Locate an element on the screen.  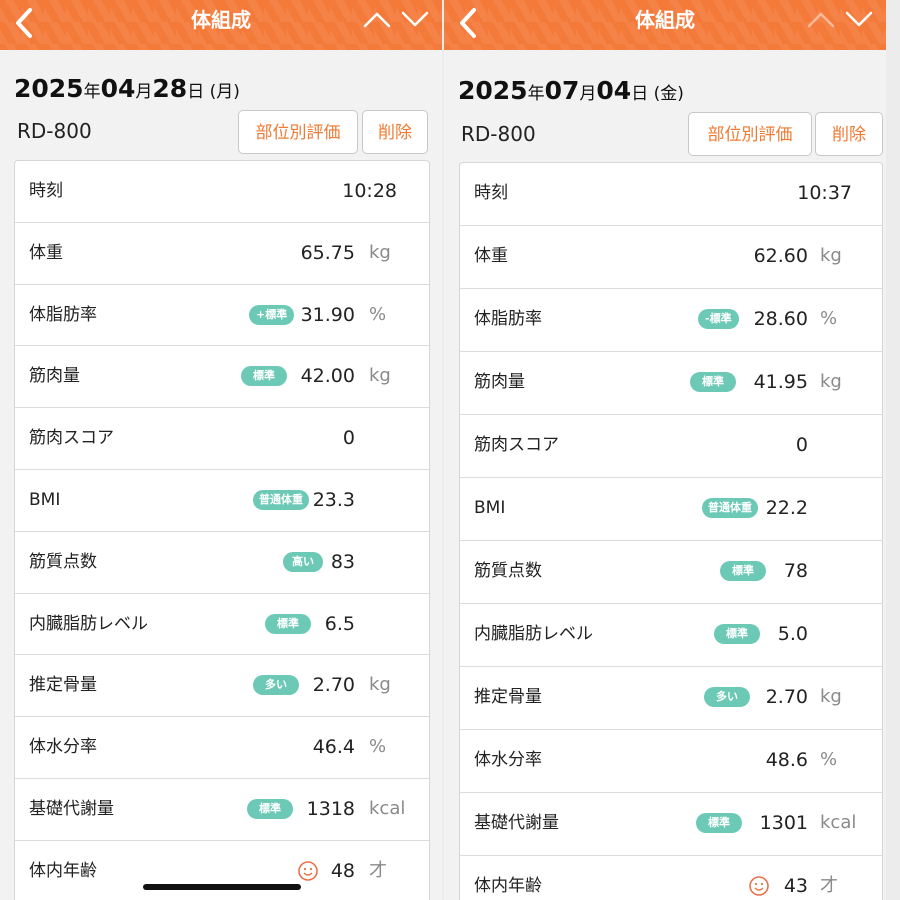
row-muscle-mass: 筋肉量 標準 42.00 kg is located at coordinates (222, 377).